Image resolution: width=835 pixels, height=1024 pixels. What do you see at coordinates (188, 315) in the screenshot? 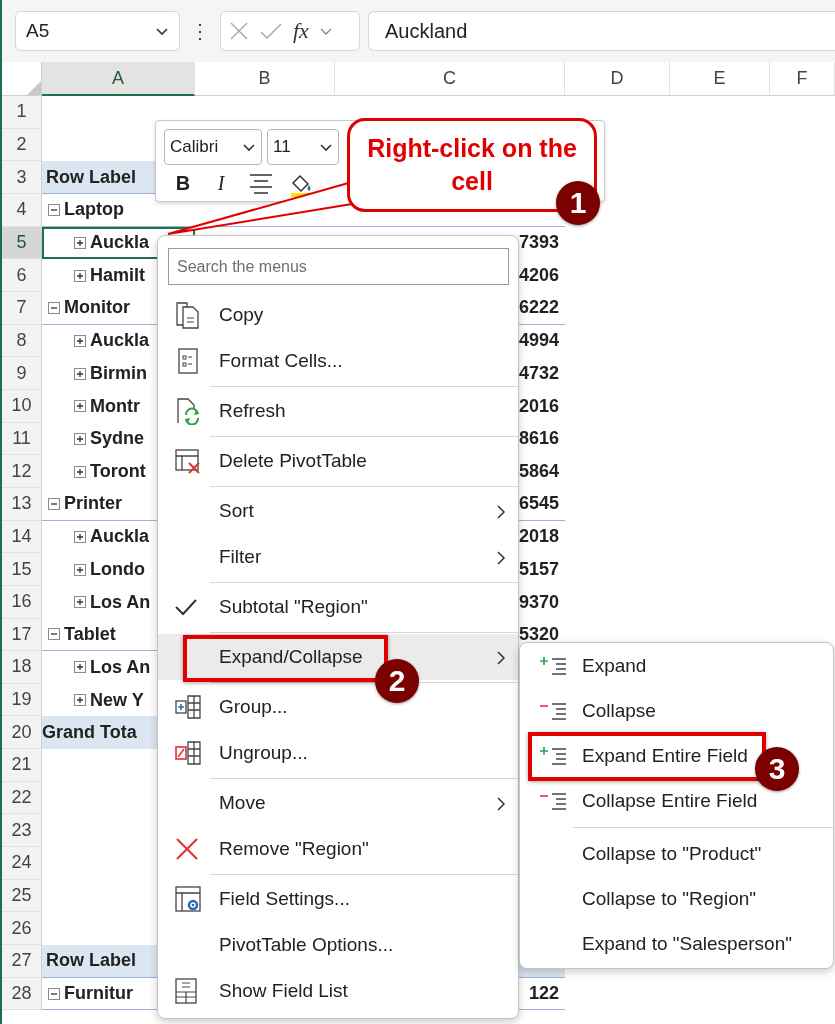
I see `copy-icon` at bounding box center [188, 315].